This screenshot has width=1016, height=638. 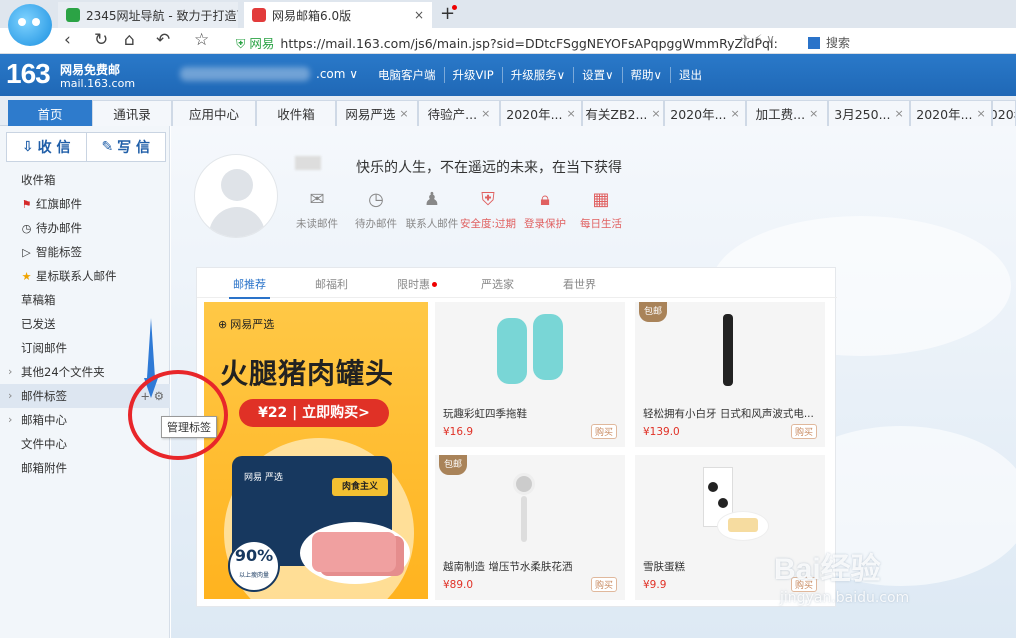 I want to click on top-nav-help: 帮助∨, so click(x=645, y=75).